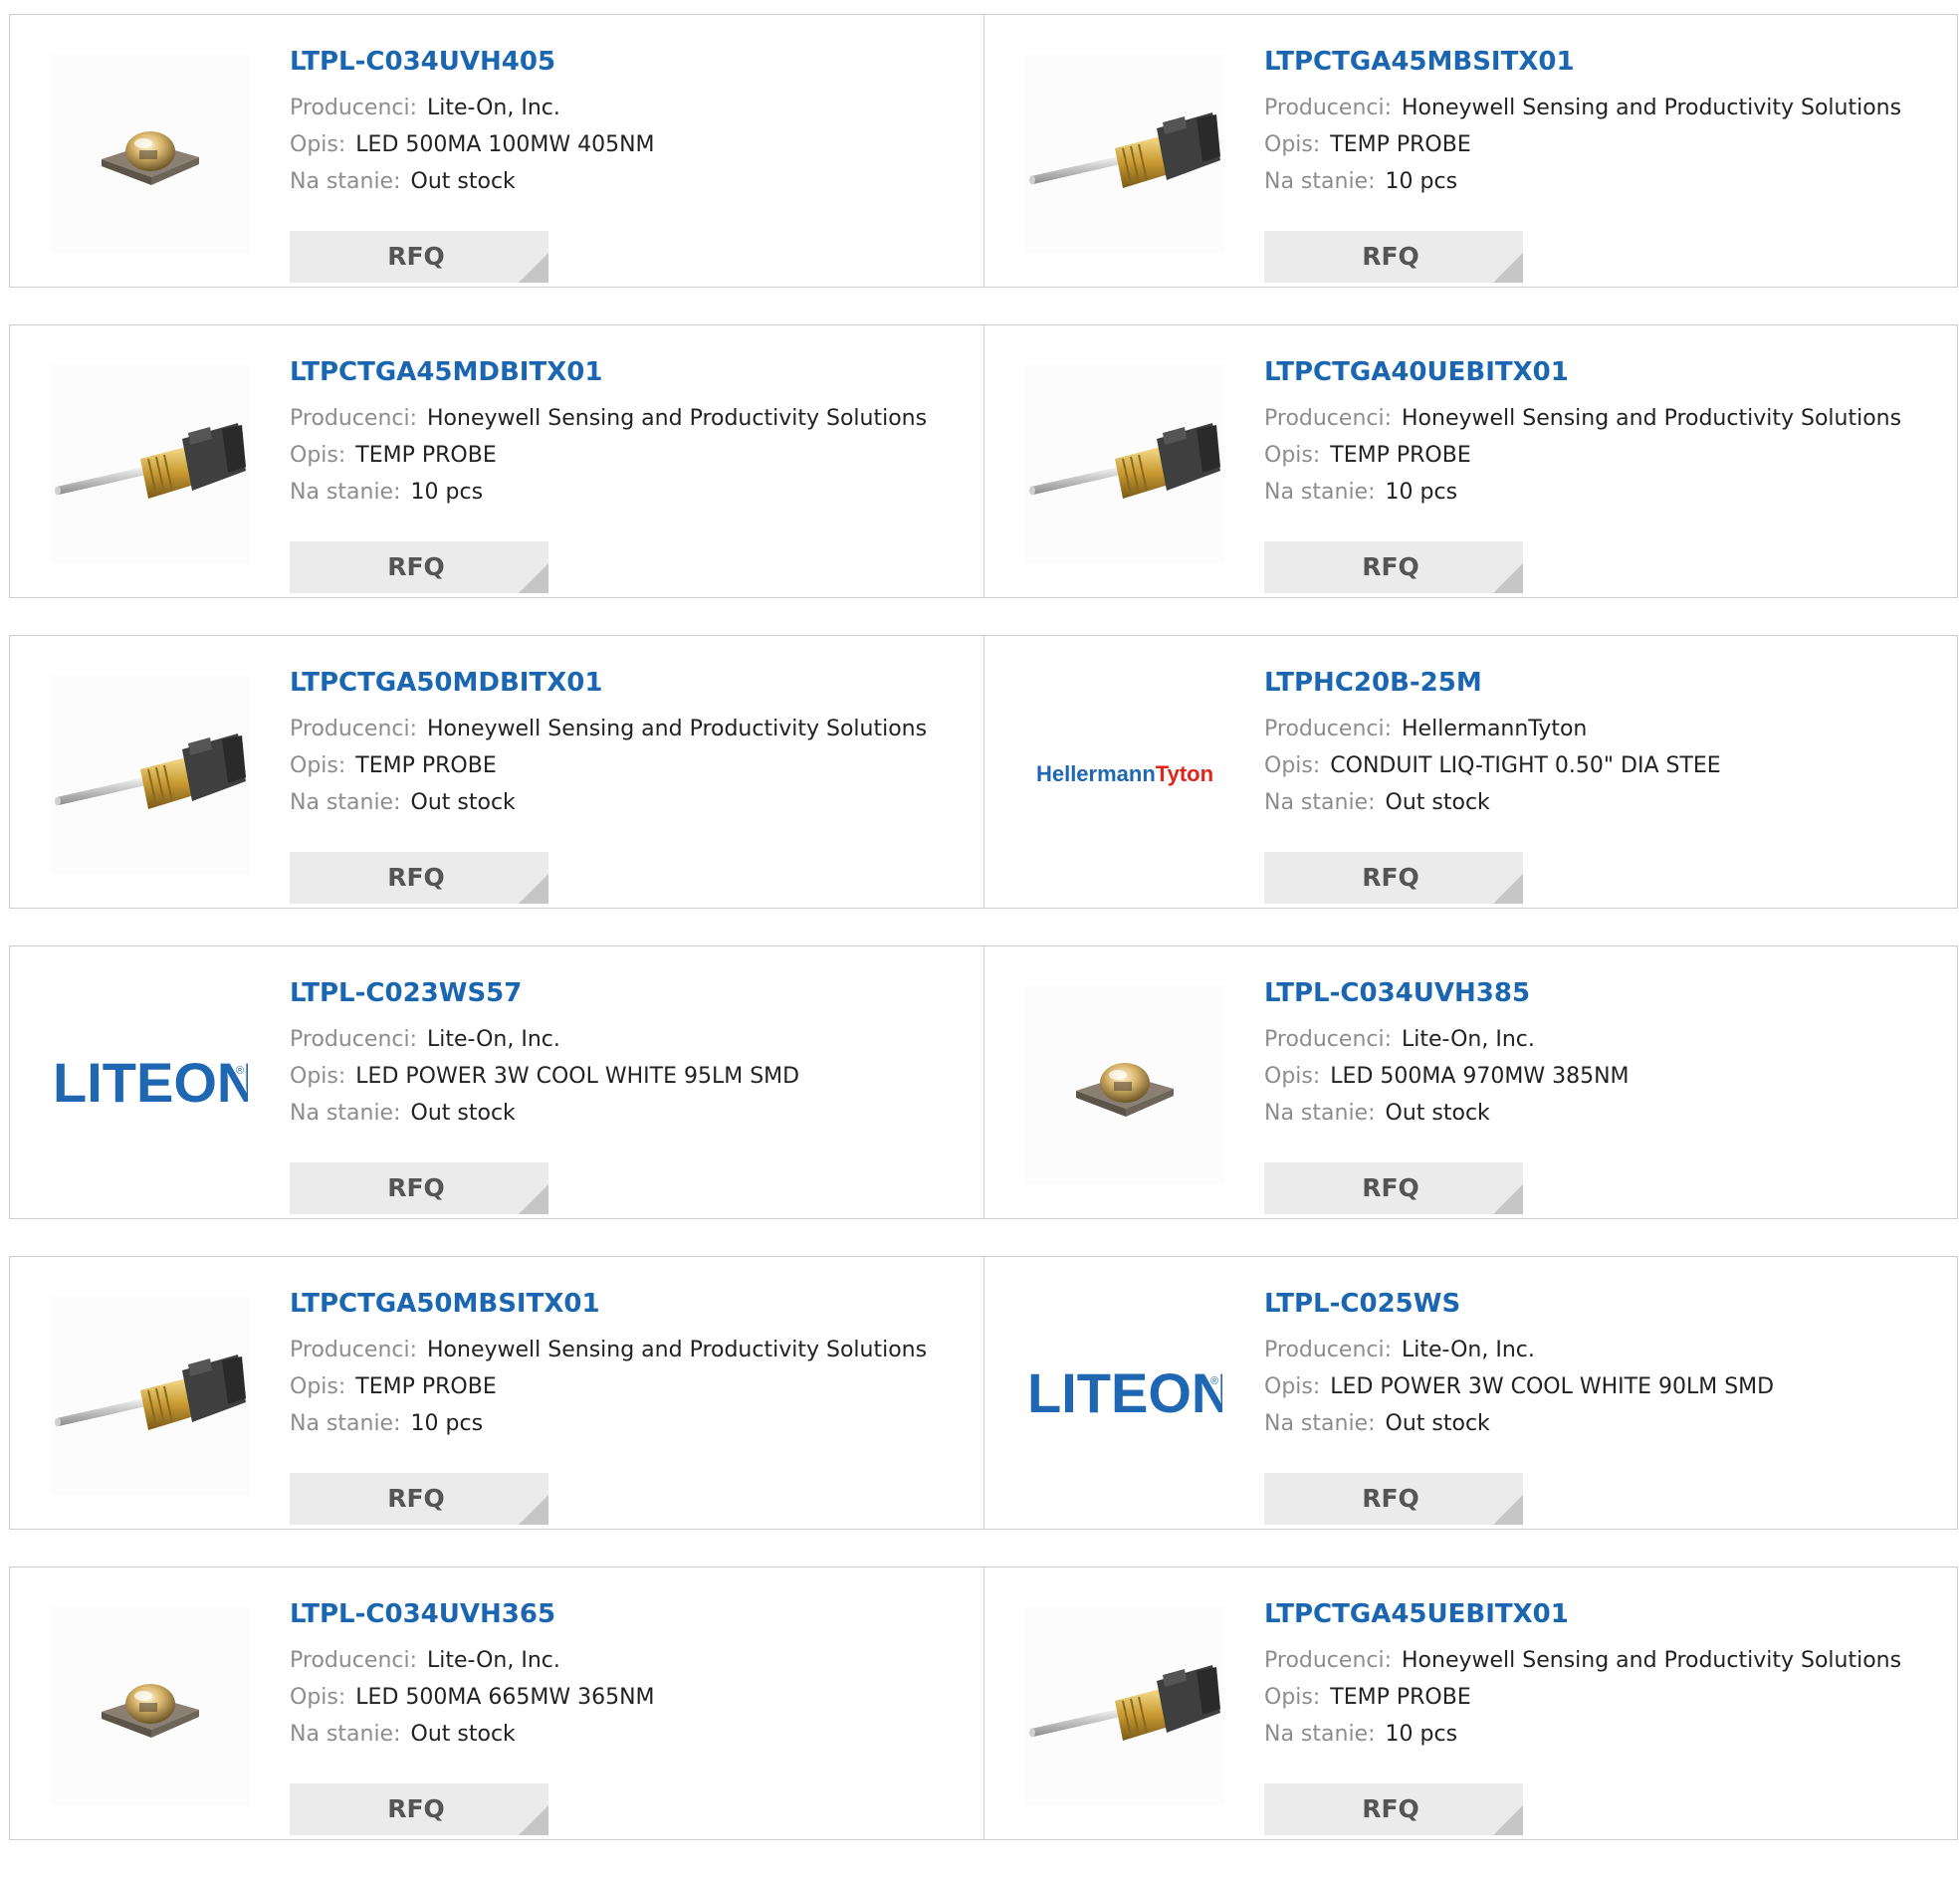 The height and width of the screenshot is (1877, 1960). What do you see at coordinates (1605, 765) in the screenshot?
I see `description-row: Opis: CONDUIT LIQ-TIGHT 0.50" DIA STEE` at bounding box center [1605, 765].